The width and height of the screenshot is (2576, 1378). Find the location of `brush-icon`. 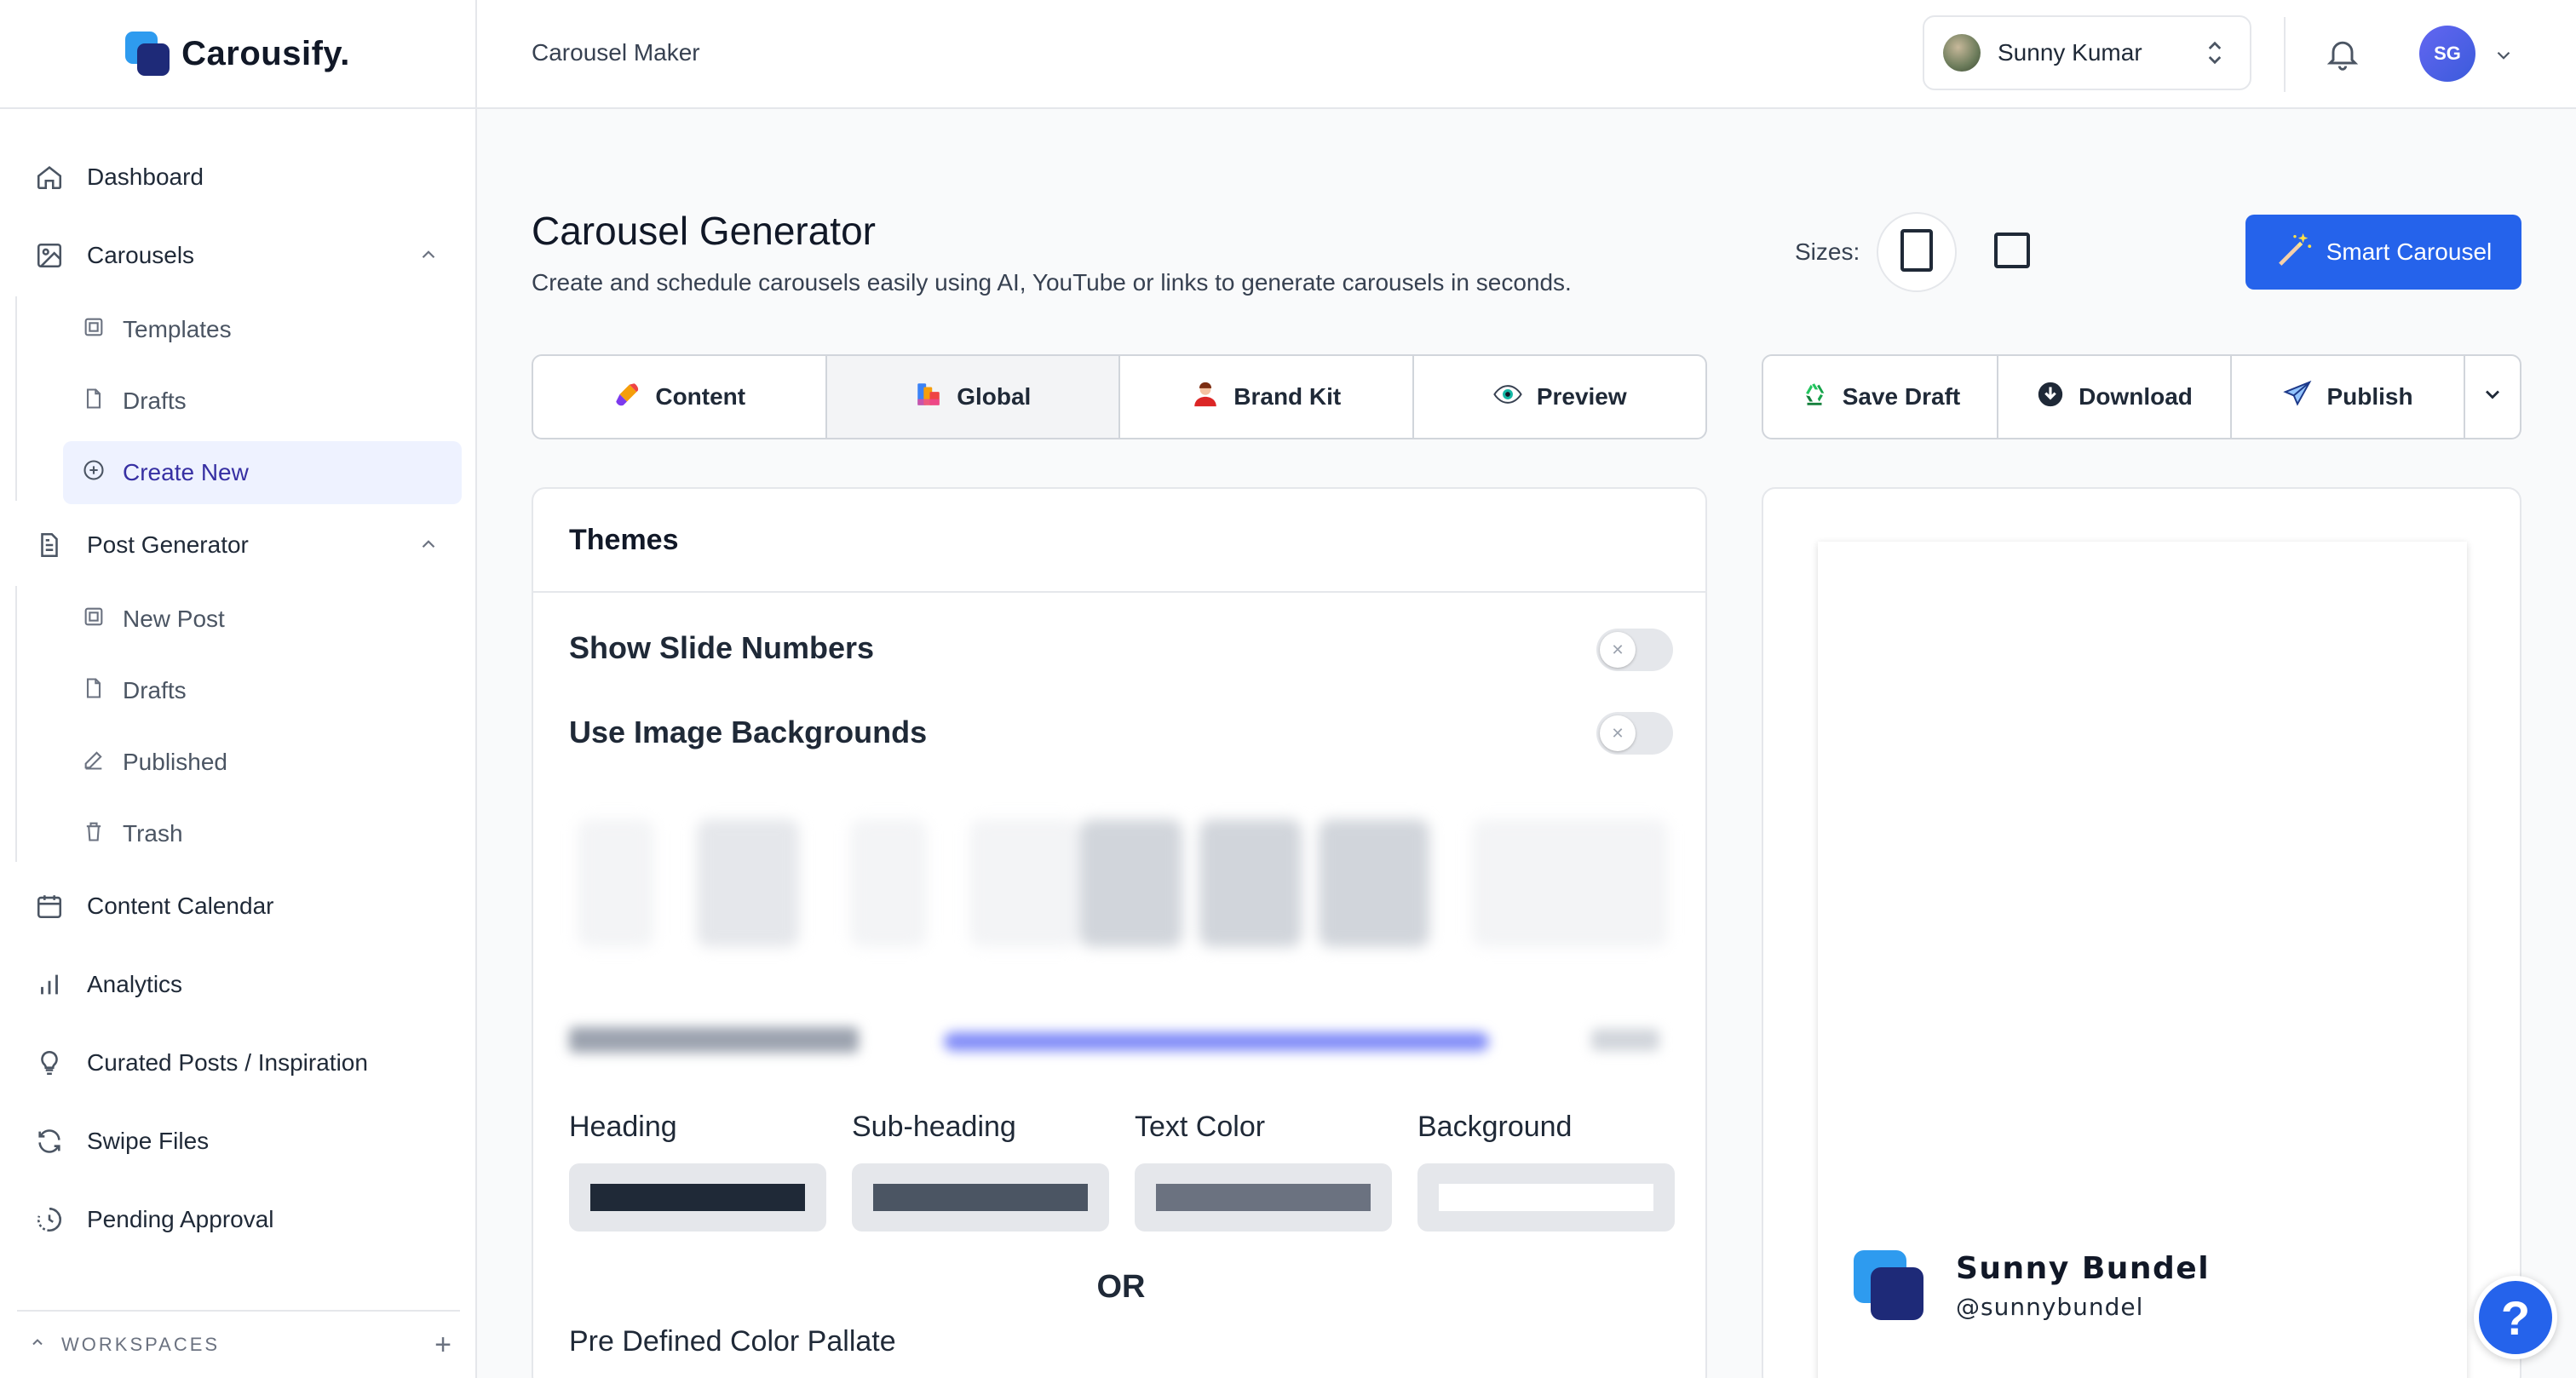

brush-icon is located at coordinates (626, 398).